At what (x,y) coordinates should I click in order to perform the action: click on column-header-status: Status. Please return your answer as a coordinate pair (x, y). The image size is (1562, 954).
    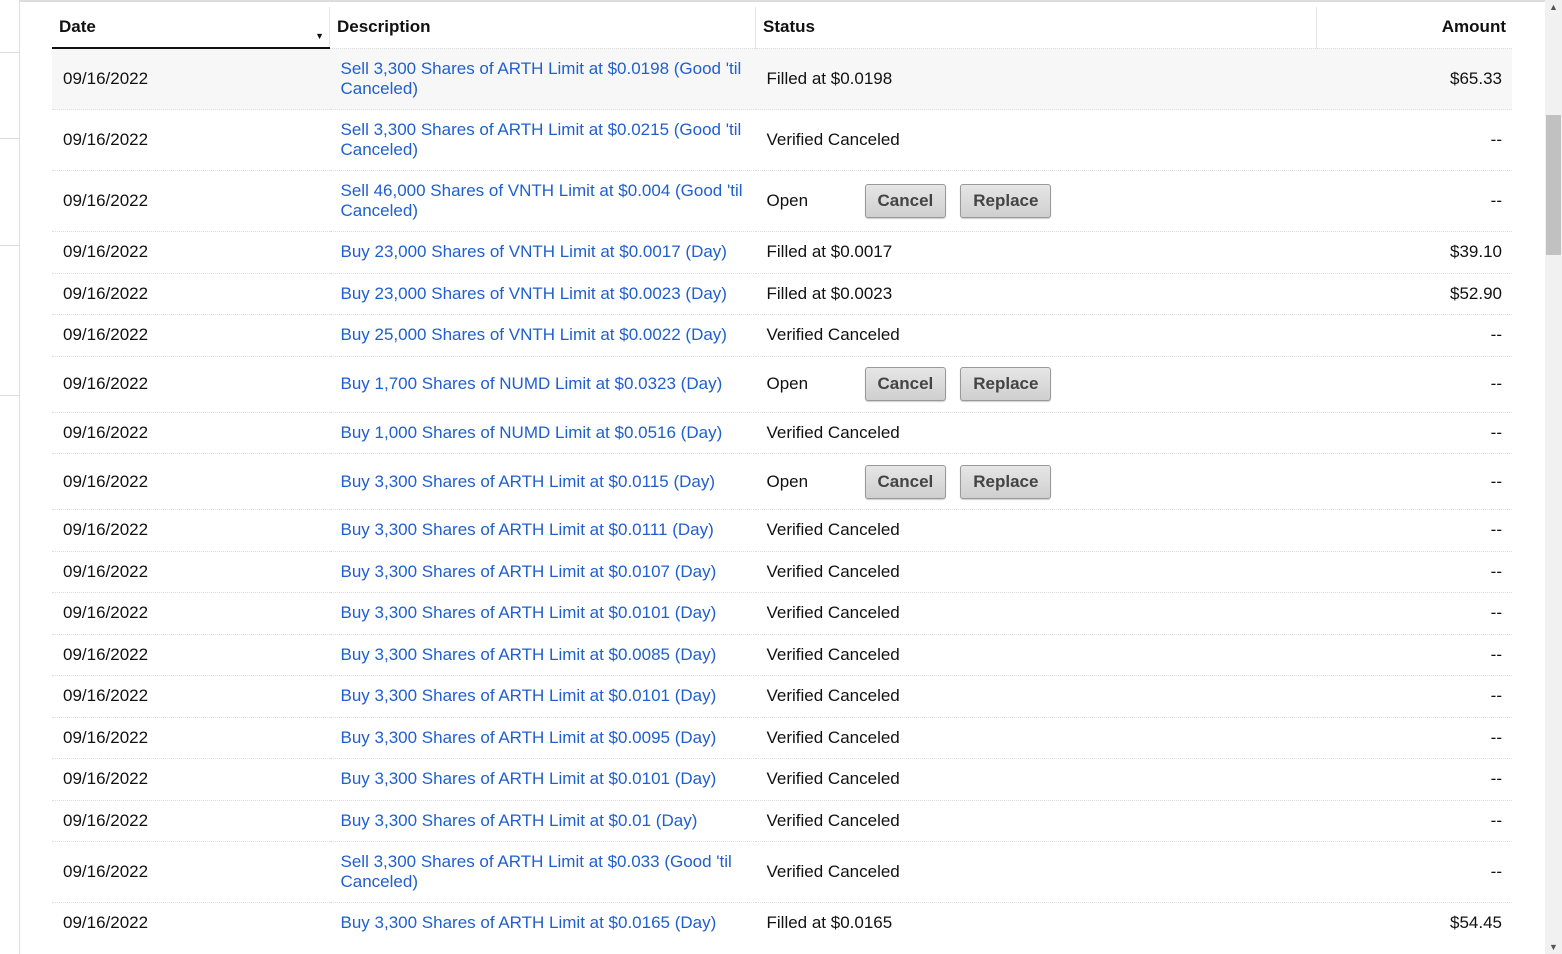
    Looking at the image, I should click on (1036, 27).